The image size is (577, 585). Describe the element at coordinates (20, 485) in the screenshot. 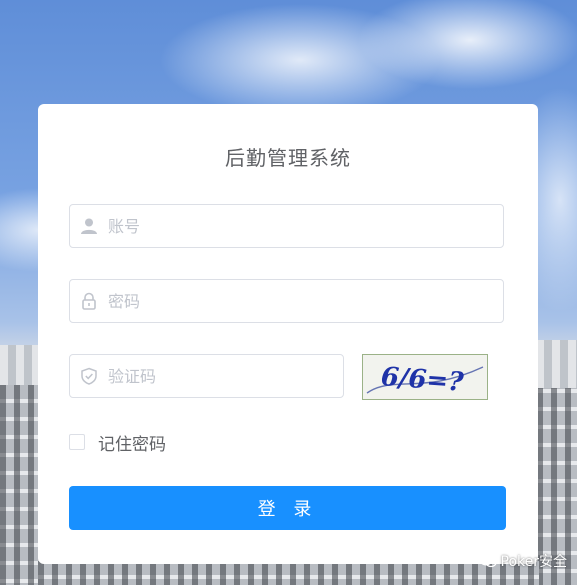

I see `background-building-left` at that location.